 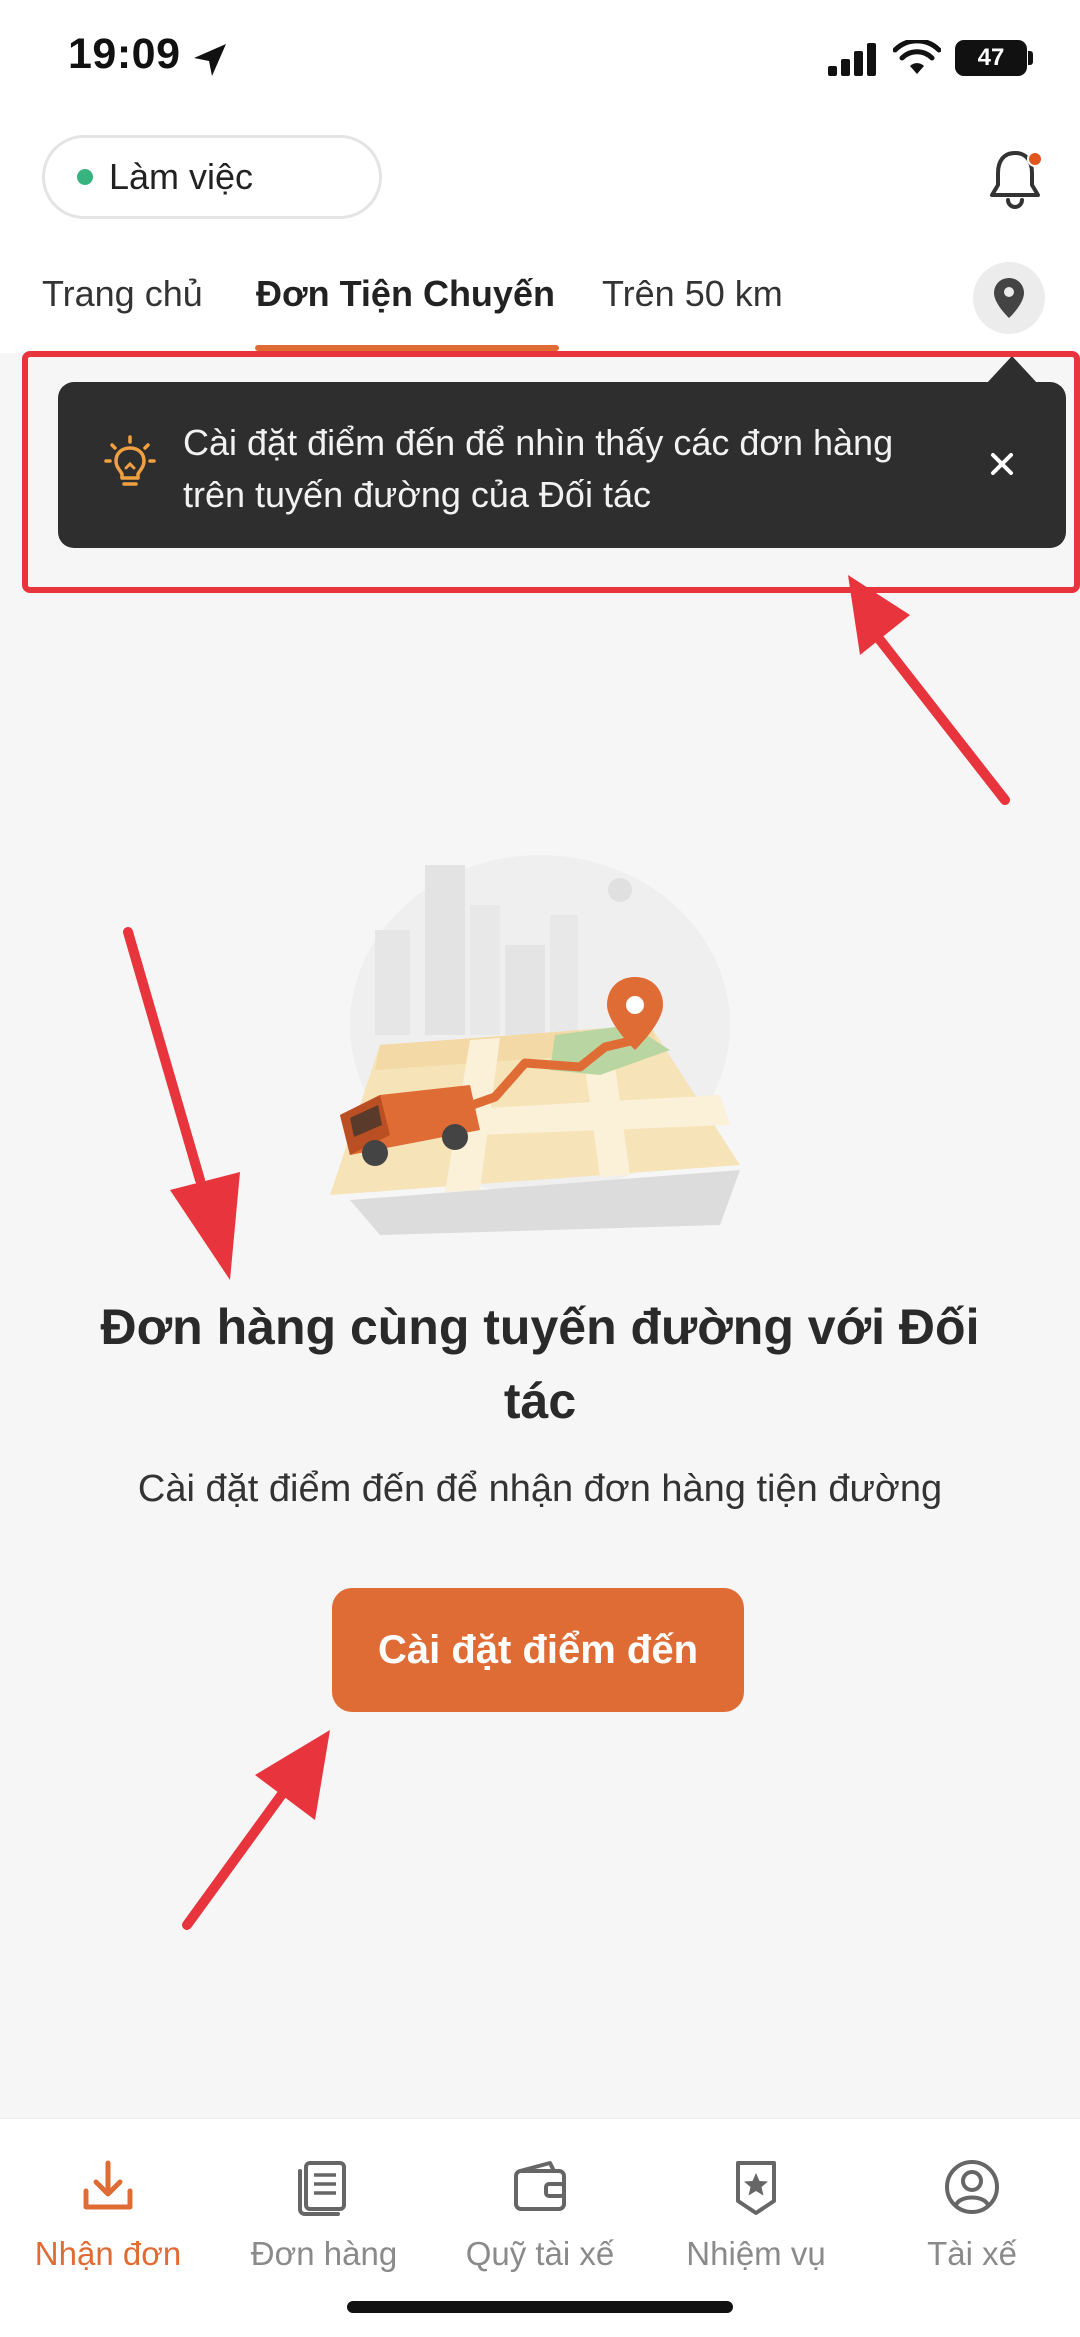 I want to click on map-pin-icon, so click(x=1009, y=298).